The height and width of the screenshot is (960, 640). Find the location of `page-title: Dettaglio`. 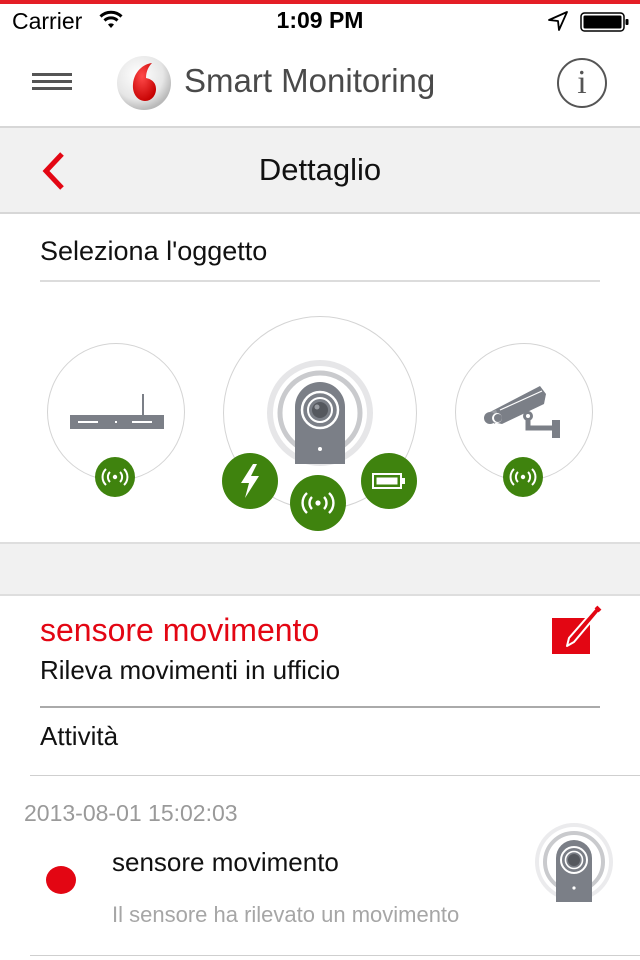

page-title: Dettaglio is located at coordinates (320, 169).